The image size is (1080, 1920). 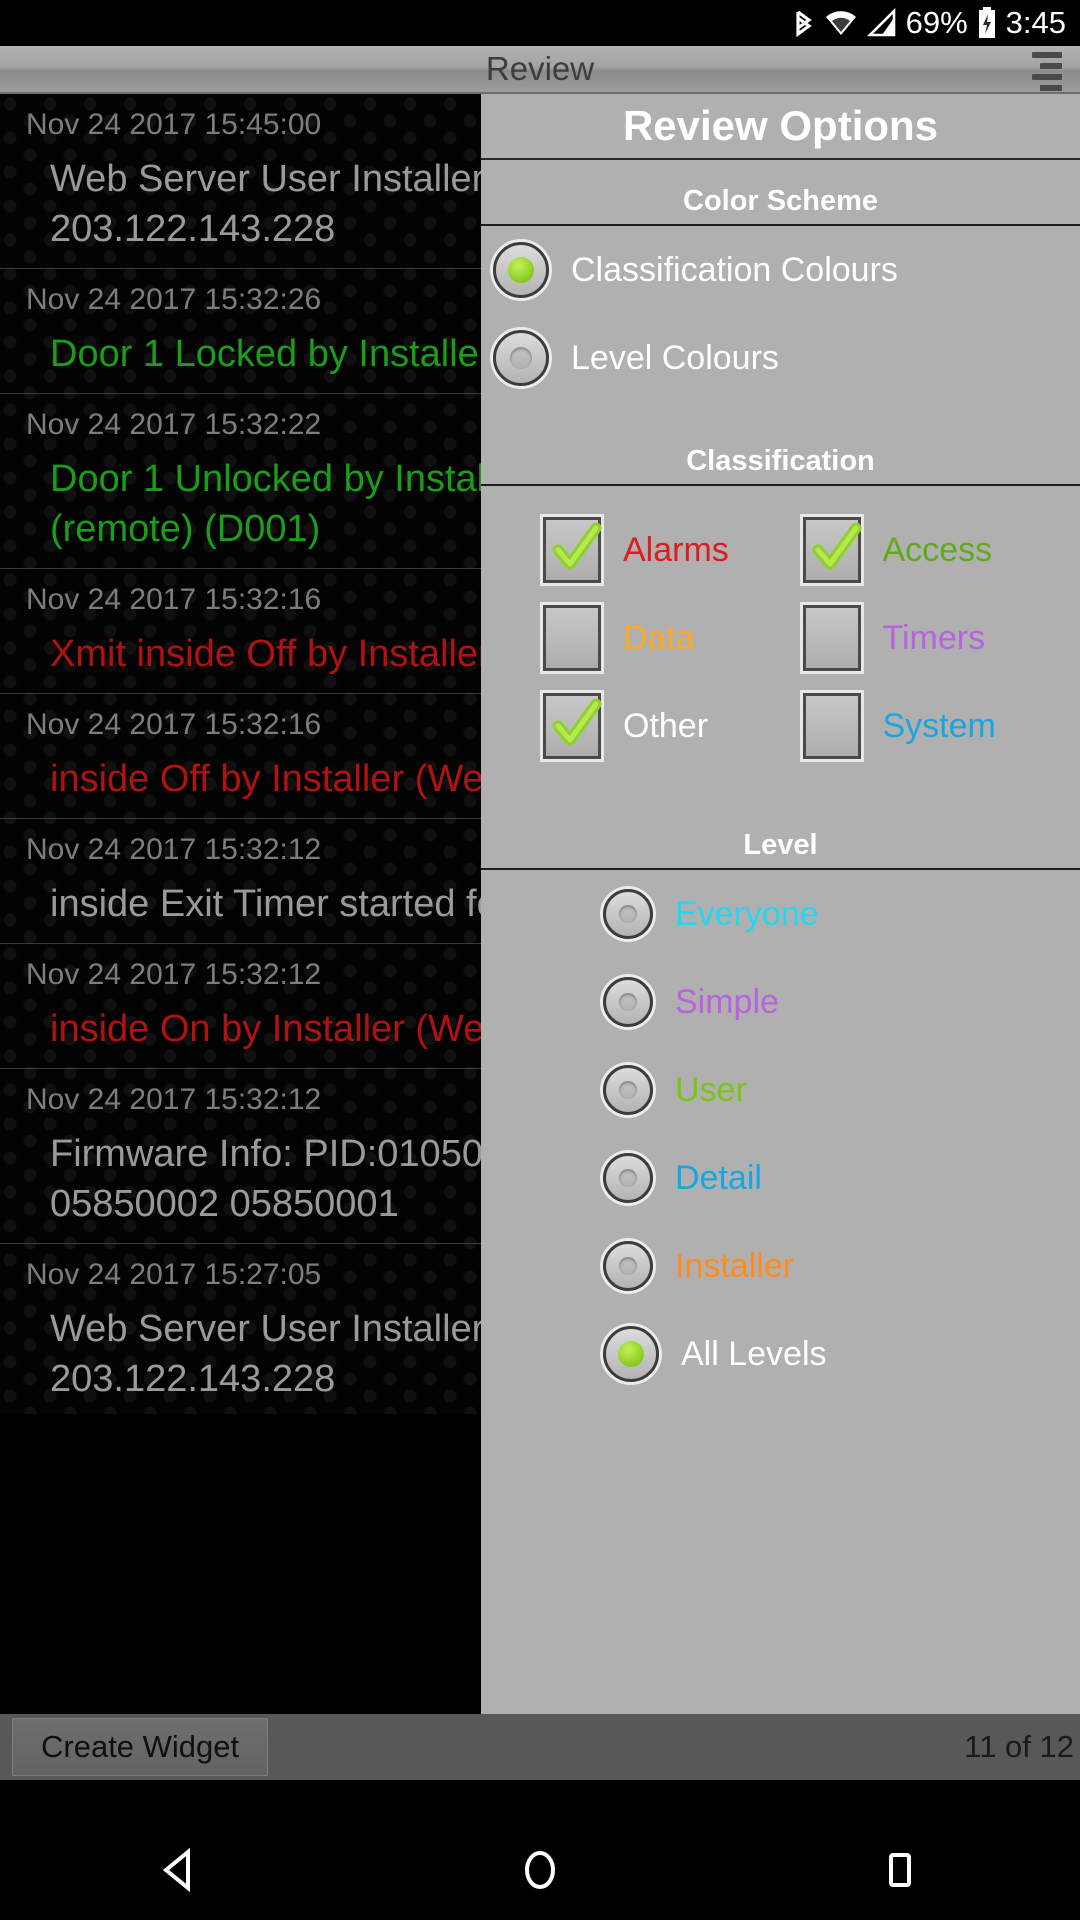 I want to click on level-option-installer: Installer, so click(x=780, y=1266).